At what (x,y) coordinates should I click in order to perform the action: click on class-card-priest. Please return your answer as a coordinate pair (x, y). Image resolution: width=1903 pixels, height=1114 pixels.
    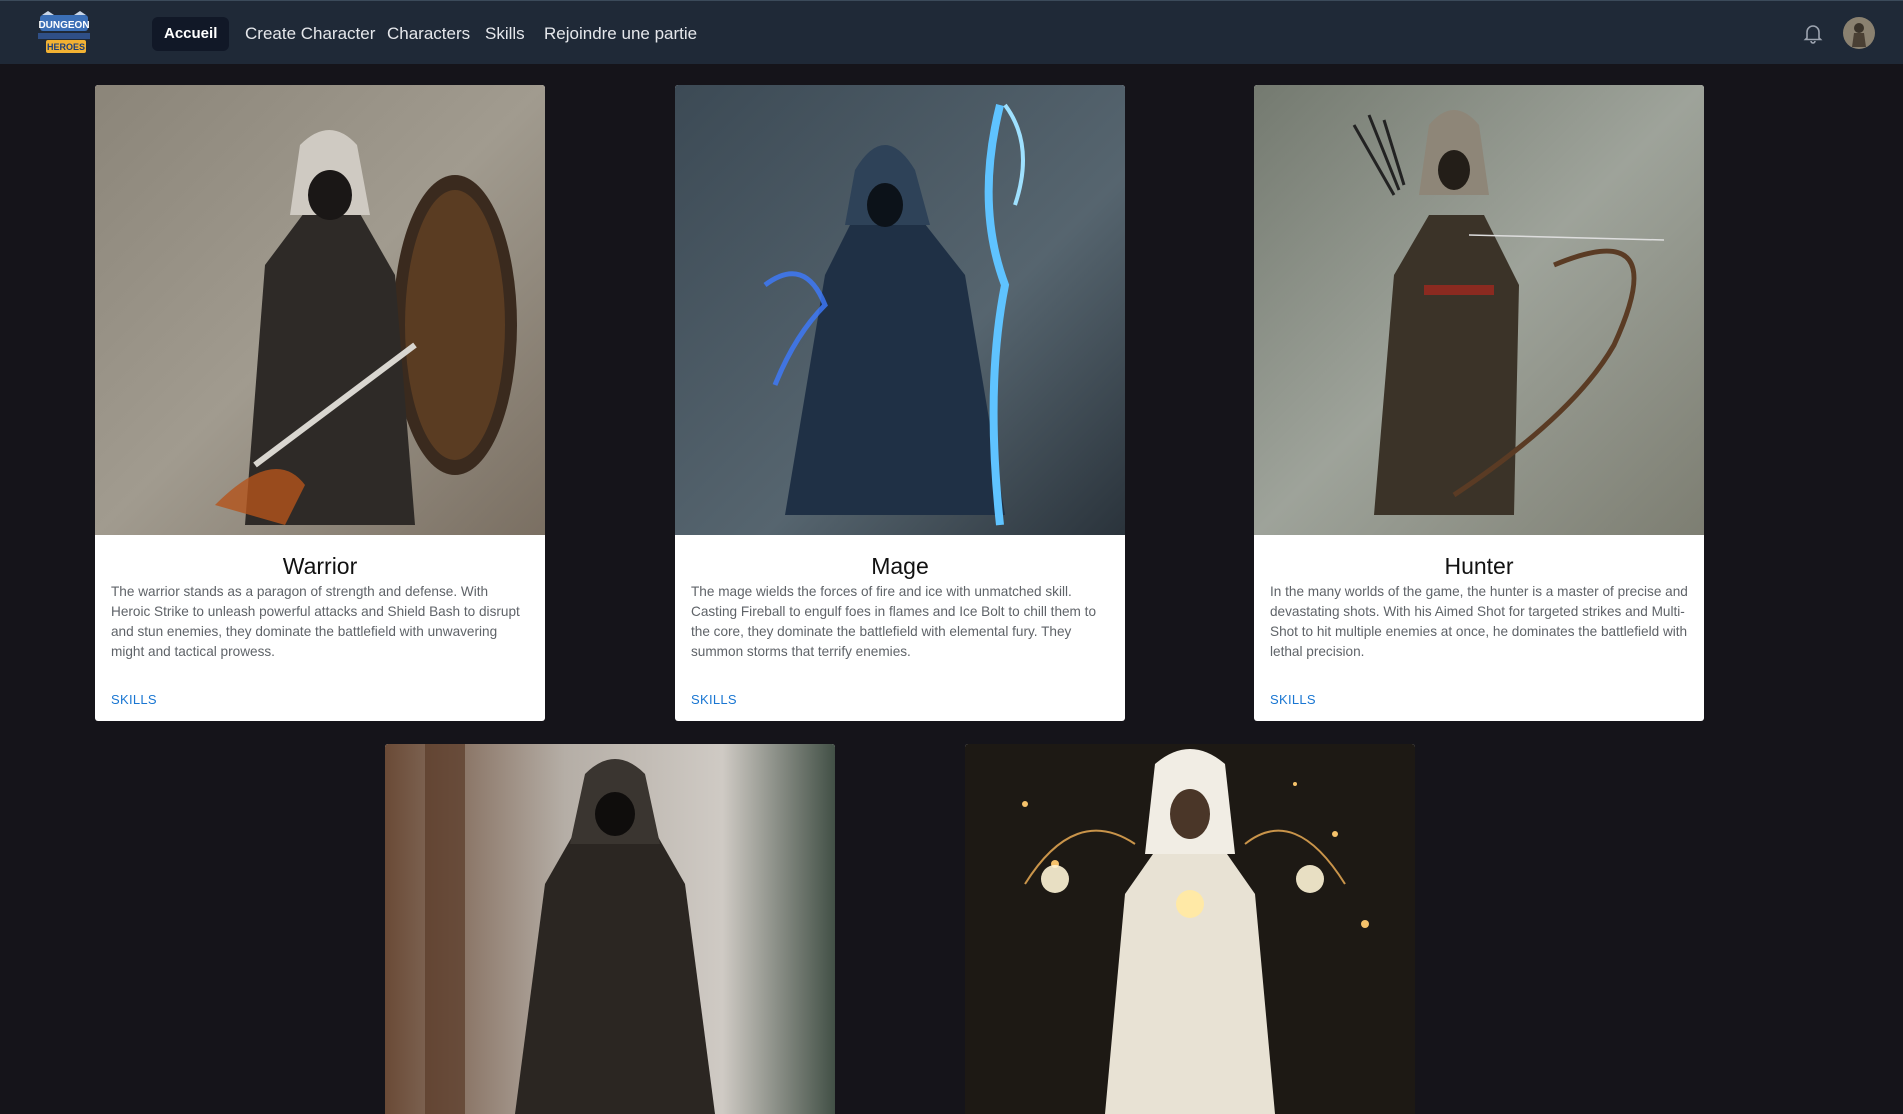
    Looking at the image, I should click on (1190, 929).